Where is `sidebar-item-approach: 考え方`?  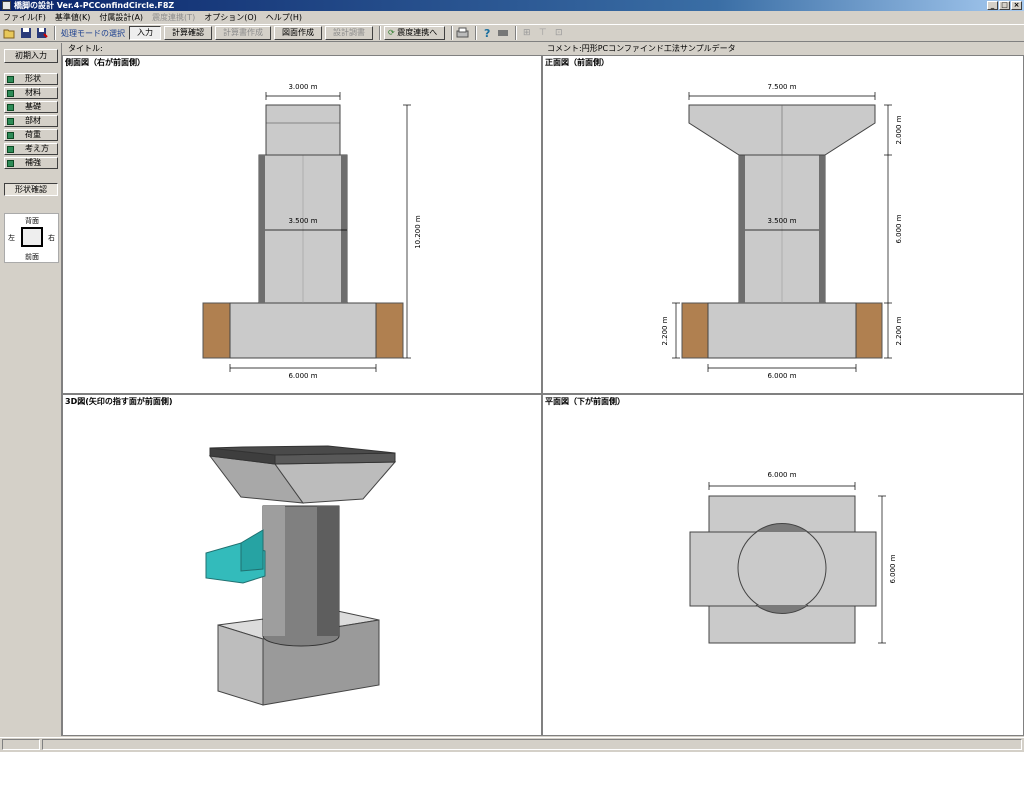 sidebar-item-approach: 考え方 is located at coordinates (31, 149).